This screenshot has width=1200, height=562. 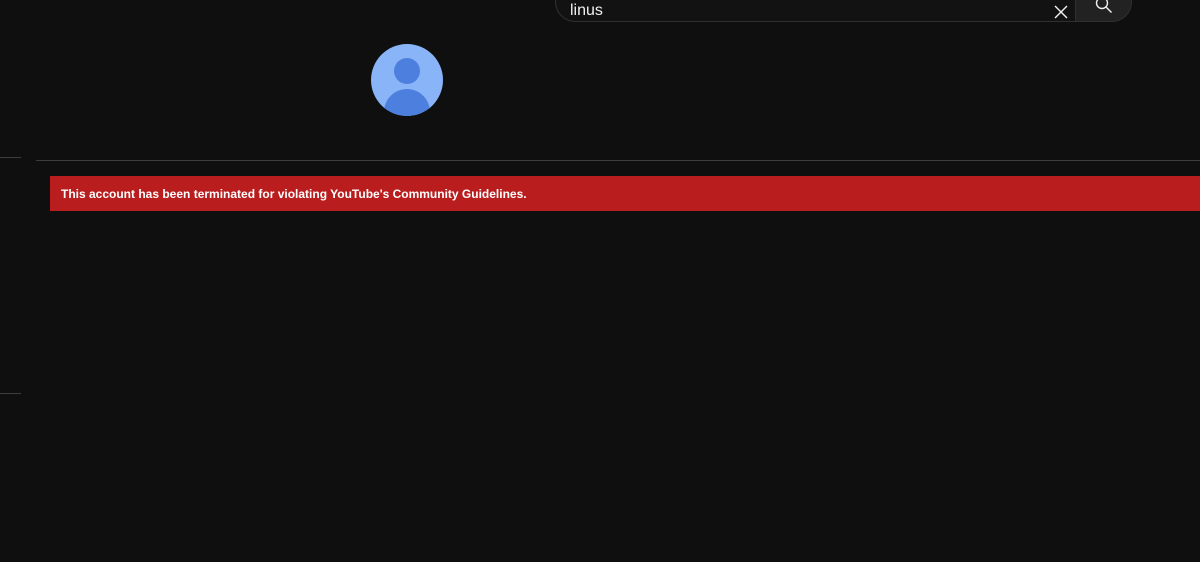 I want to click on search-button, so click(x=1103, y=11).